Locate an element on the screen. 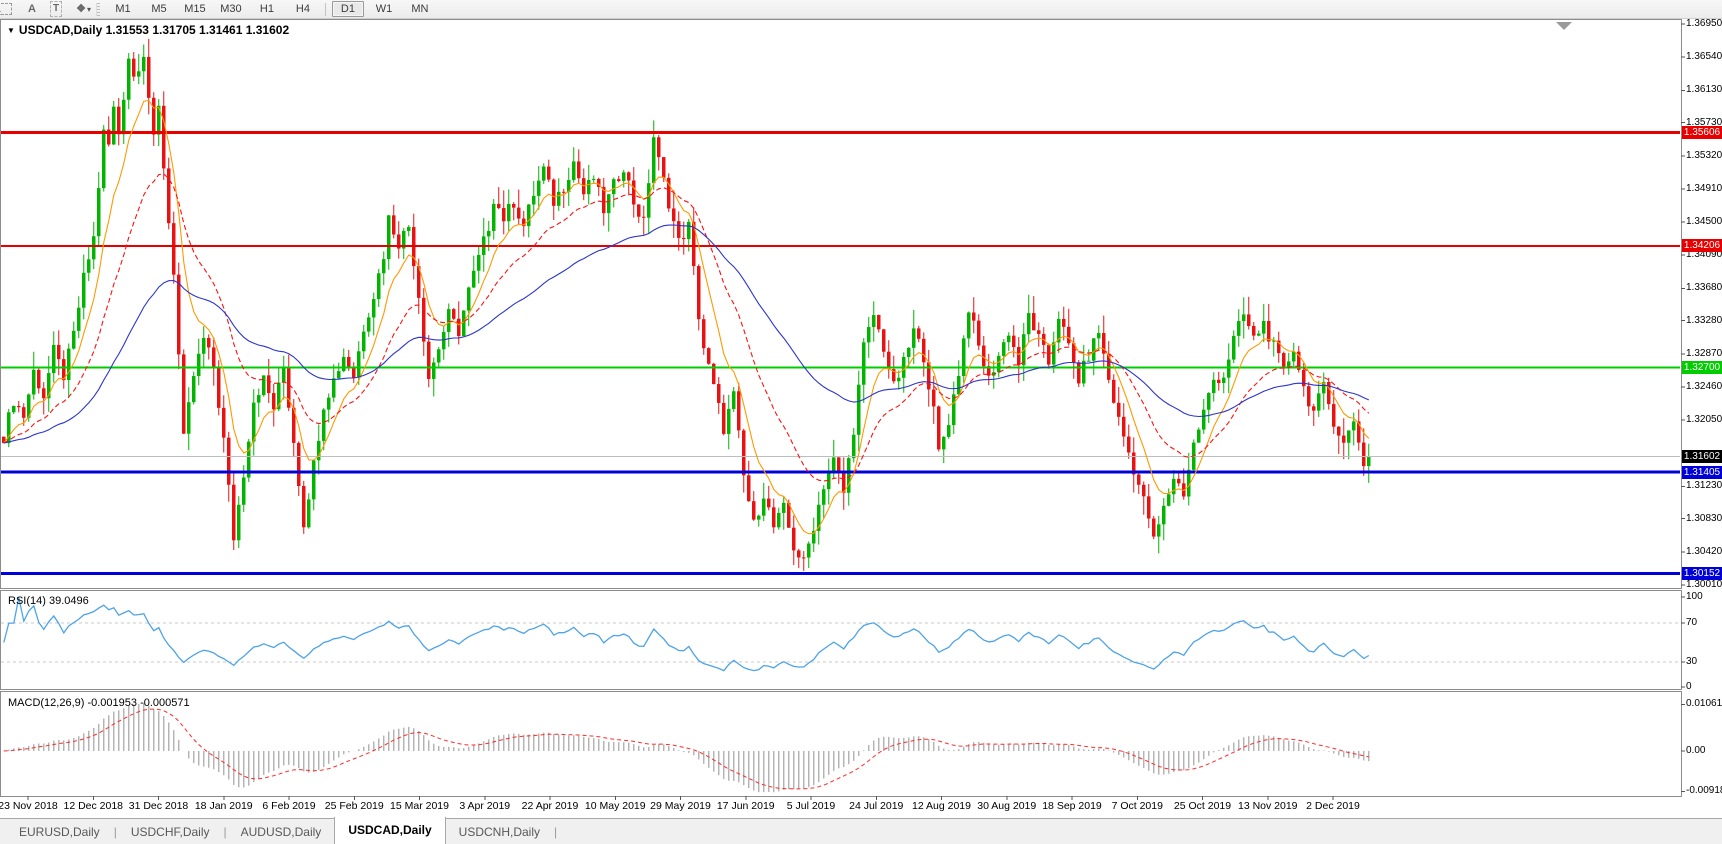  styles-icon: ❖ is located at coordinates (81, 9).